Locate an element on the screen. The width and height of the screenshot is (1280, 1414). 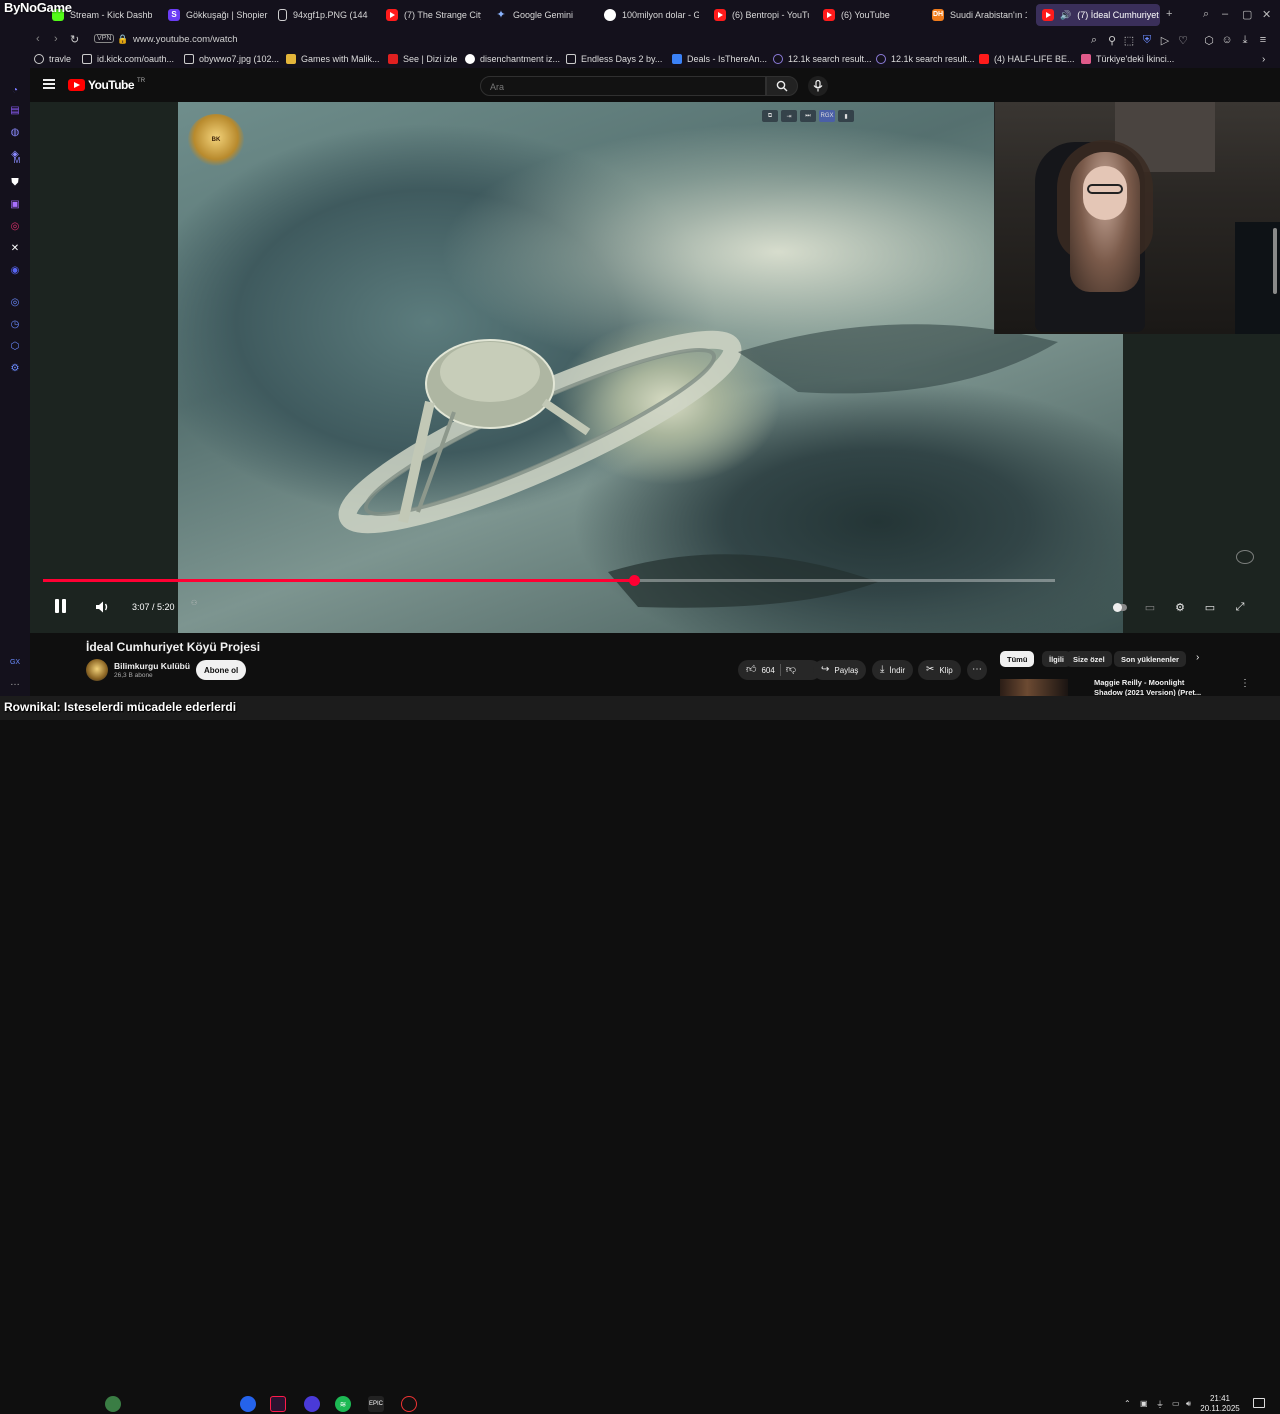
forward-icon: › is located at coordinates (56, 39).